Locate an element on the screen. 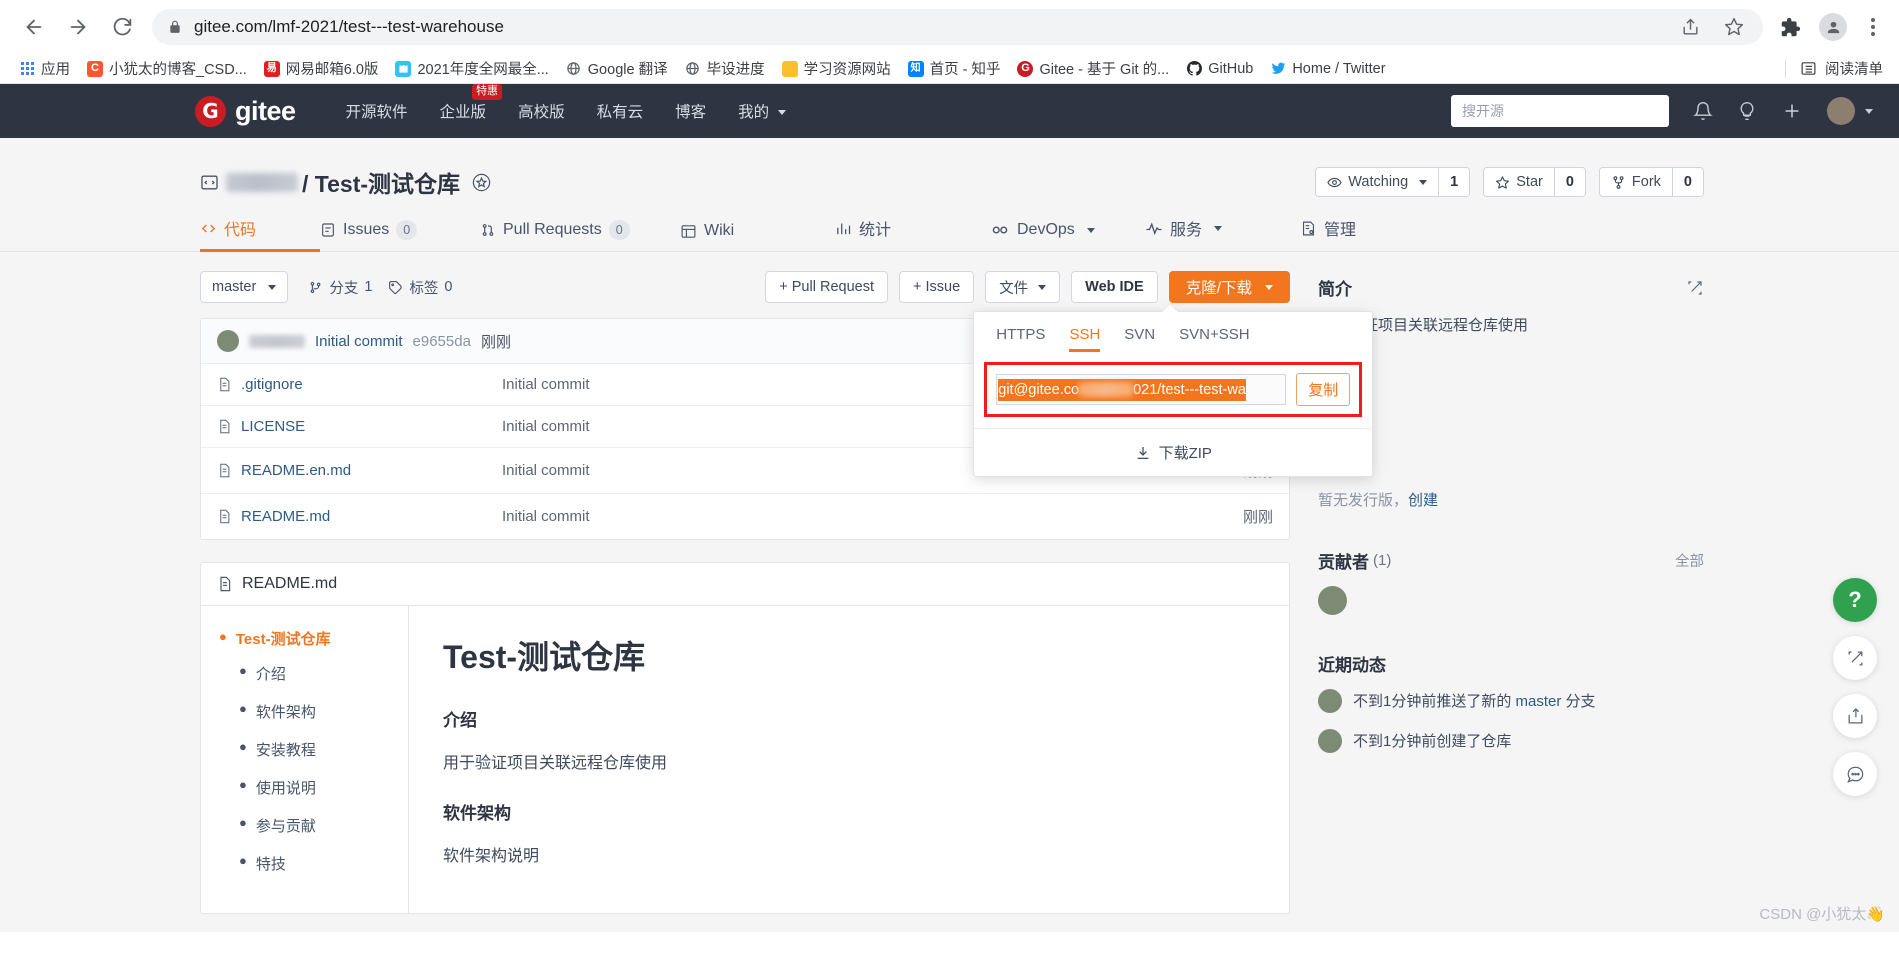 This screenshot has height=979, width=1899. address-bar: gitee.com/lmf-2021/test---test-warehouse is located at coordinates (957, 27).